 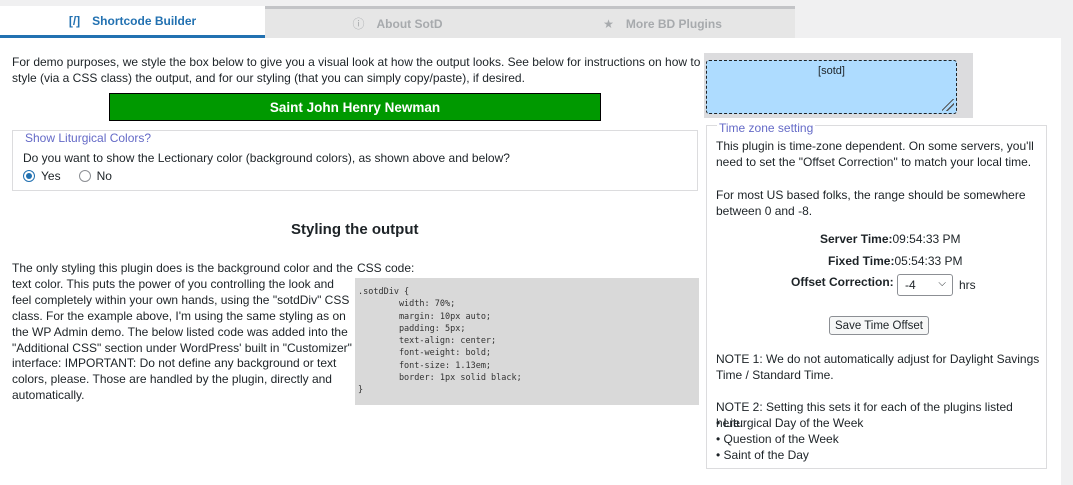 What do you see at coordinates (766, 128) in the screenshot?
I see `timezone-legend: Time zone setting` at bounding box center [766, 128].